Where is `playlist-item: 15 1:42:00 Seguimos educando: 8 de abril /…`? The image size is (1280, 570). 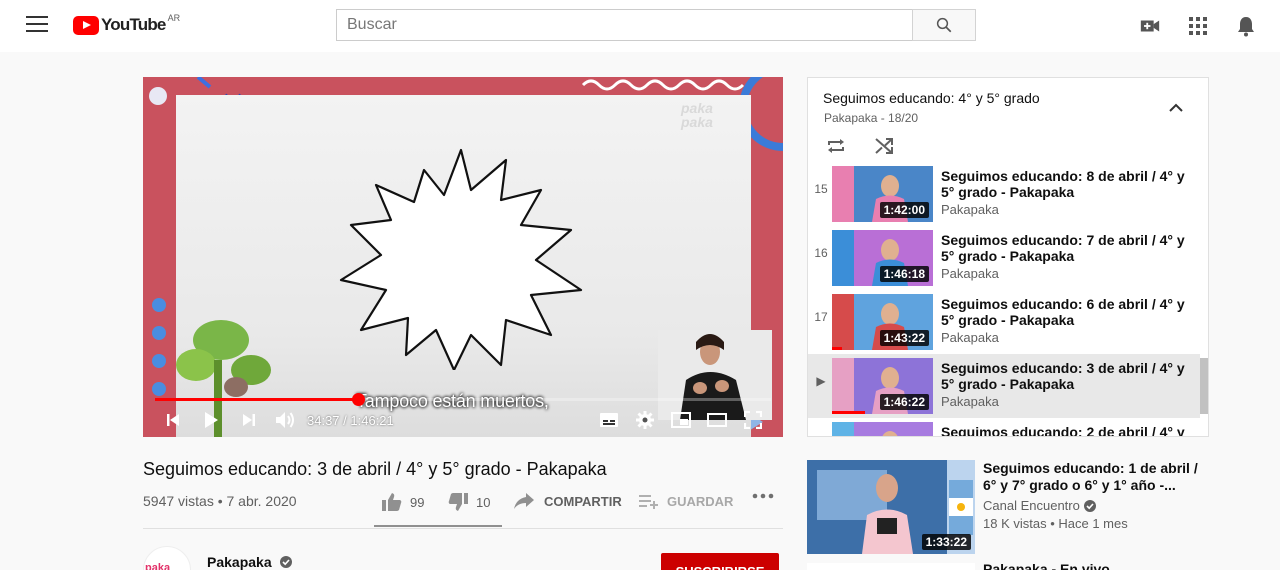
playlist-item: 15 1:42:00 Seguimos educando: 8 de abril /… is located at coordinates (1004, 196).